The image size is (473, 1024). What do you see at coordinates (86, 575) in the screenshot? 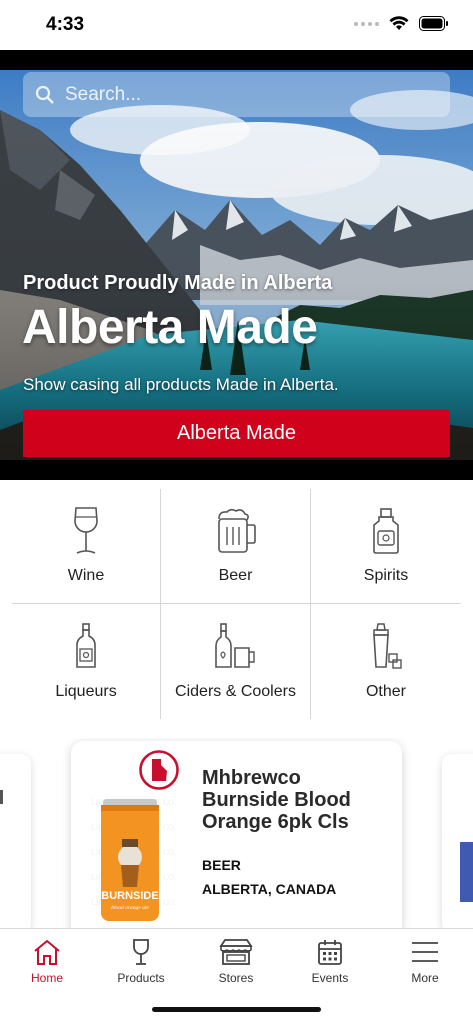
I see `category-label: Wine` at bounding box center [86, 575].